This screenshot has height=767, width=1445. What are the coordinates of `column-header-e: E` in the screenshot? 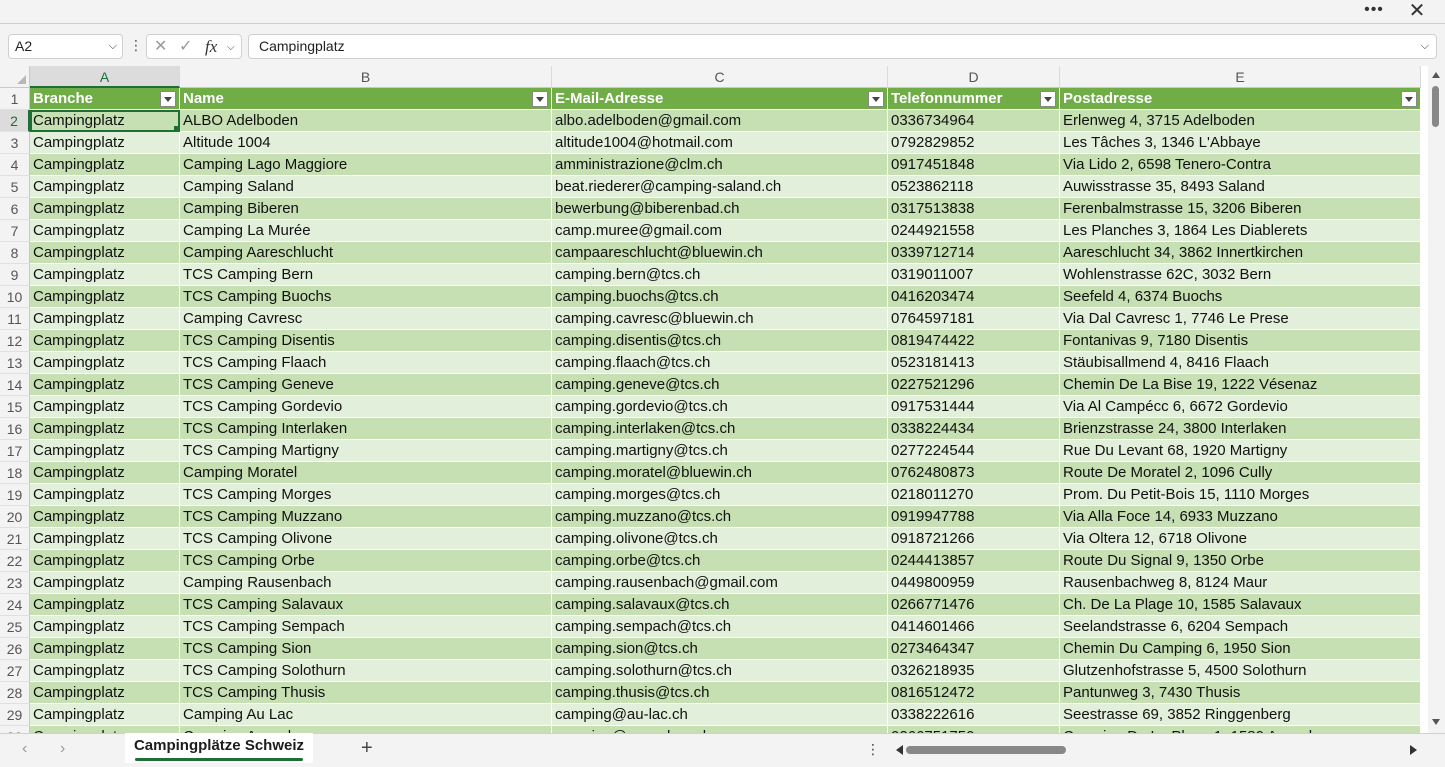 It's located at (1240, 77).